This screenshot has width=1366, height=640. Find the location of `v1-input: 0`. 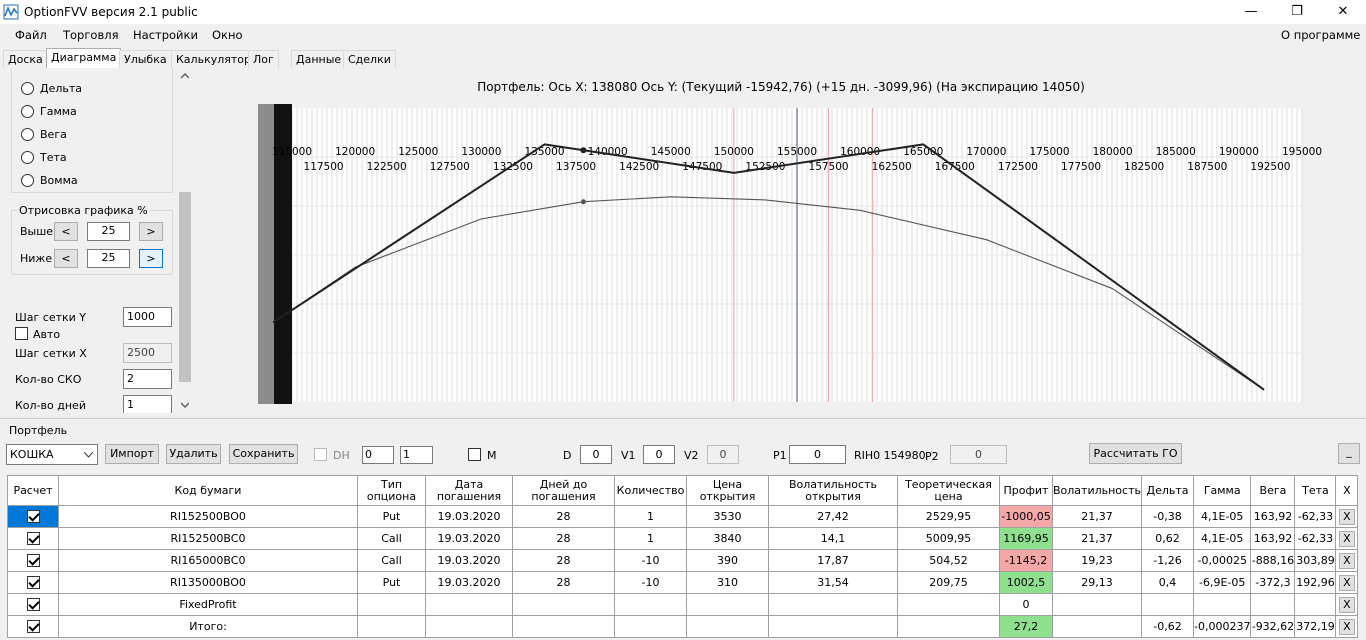

v1-input: 0 is located at coordinates (659, 454).